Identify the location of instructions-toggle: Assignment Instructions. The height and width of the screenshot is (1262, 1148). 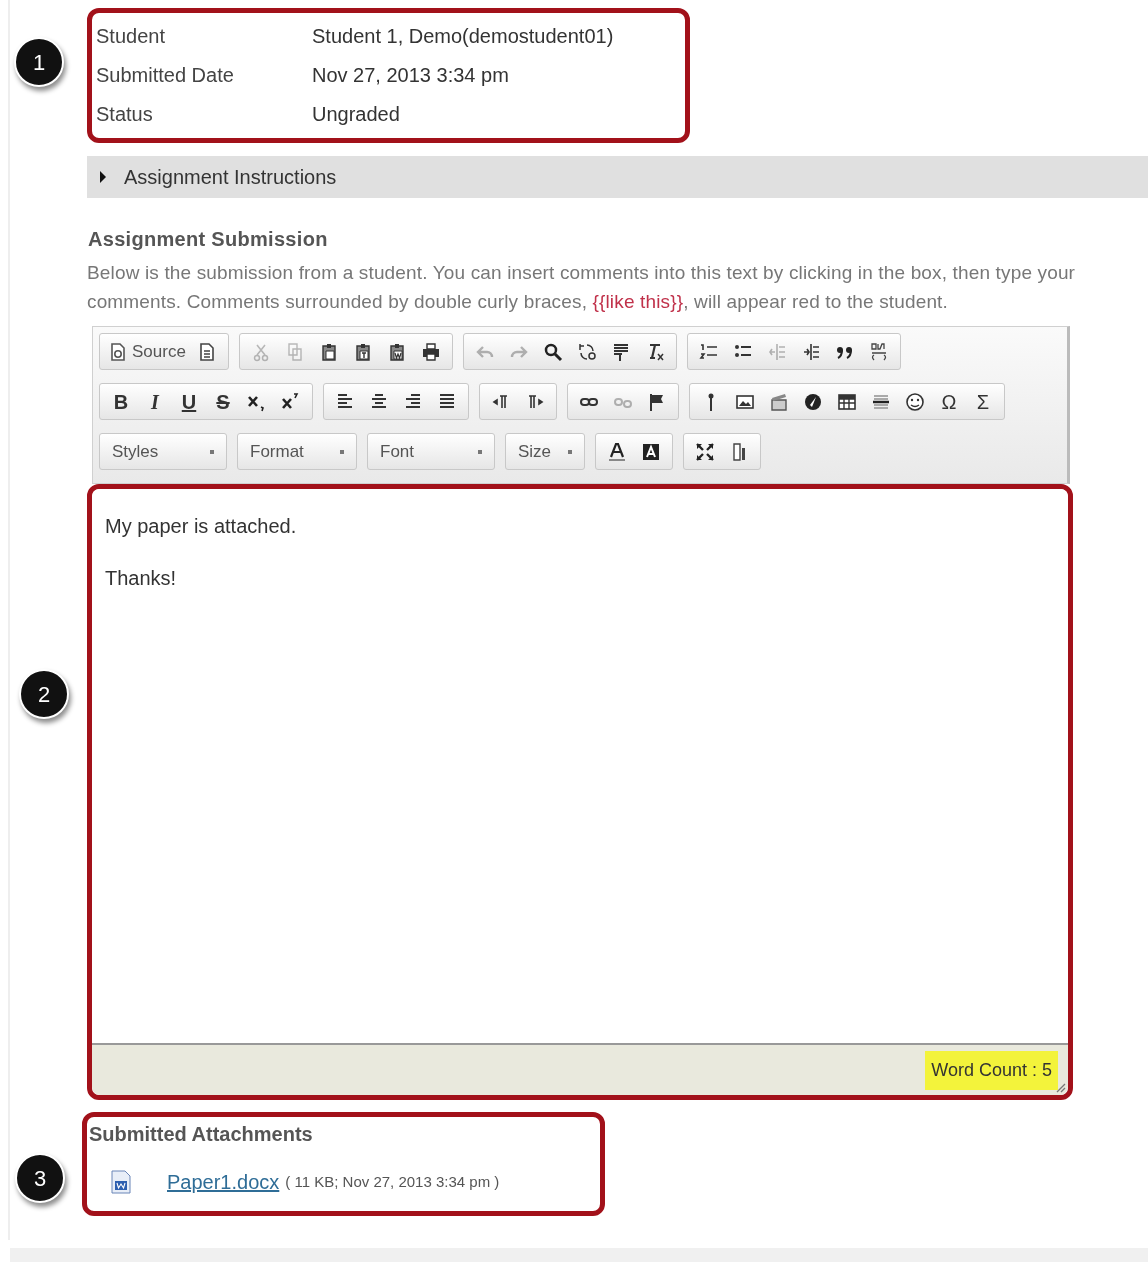
(617, 177).